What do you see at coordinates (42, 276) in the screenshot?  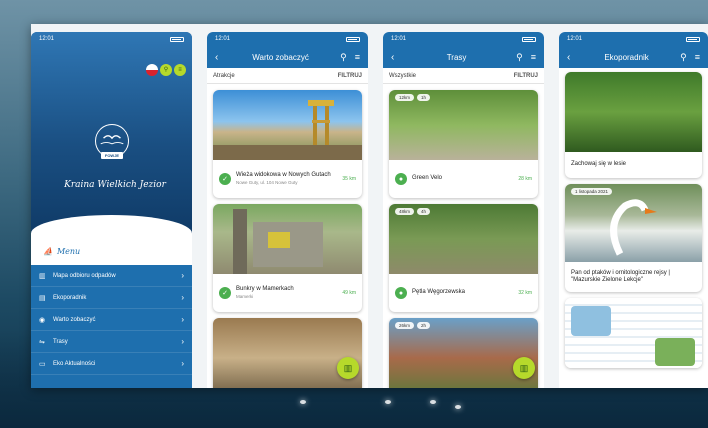 I see `map-icon: ▥` at bounding box center [42, 276].